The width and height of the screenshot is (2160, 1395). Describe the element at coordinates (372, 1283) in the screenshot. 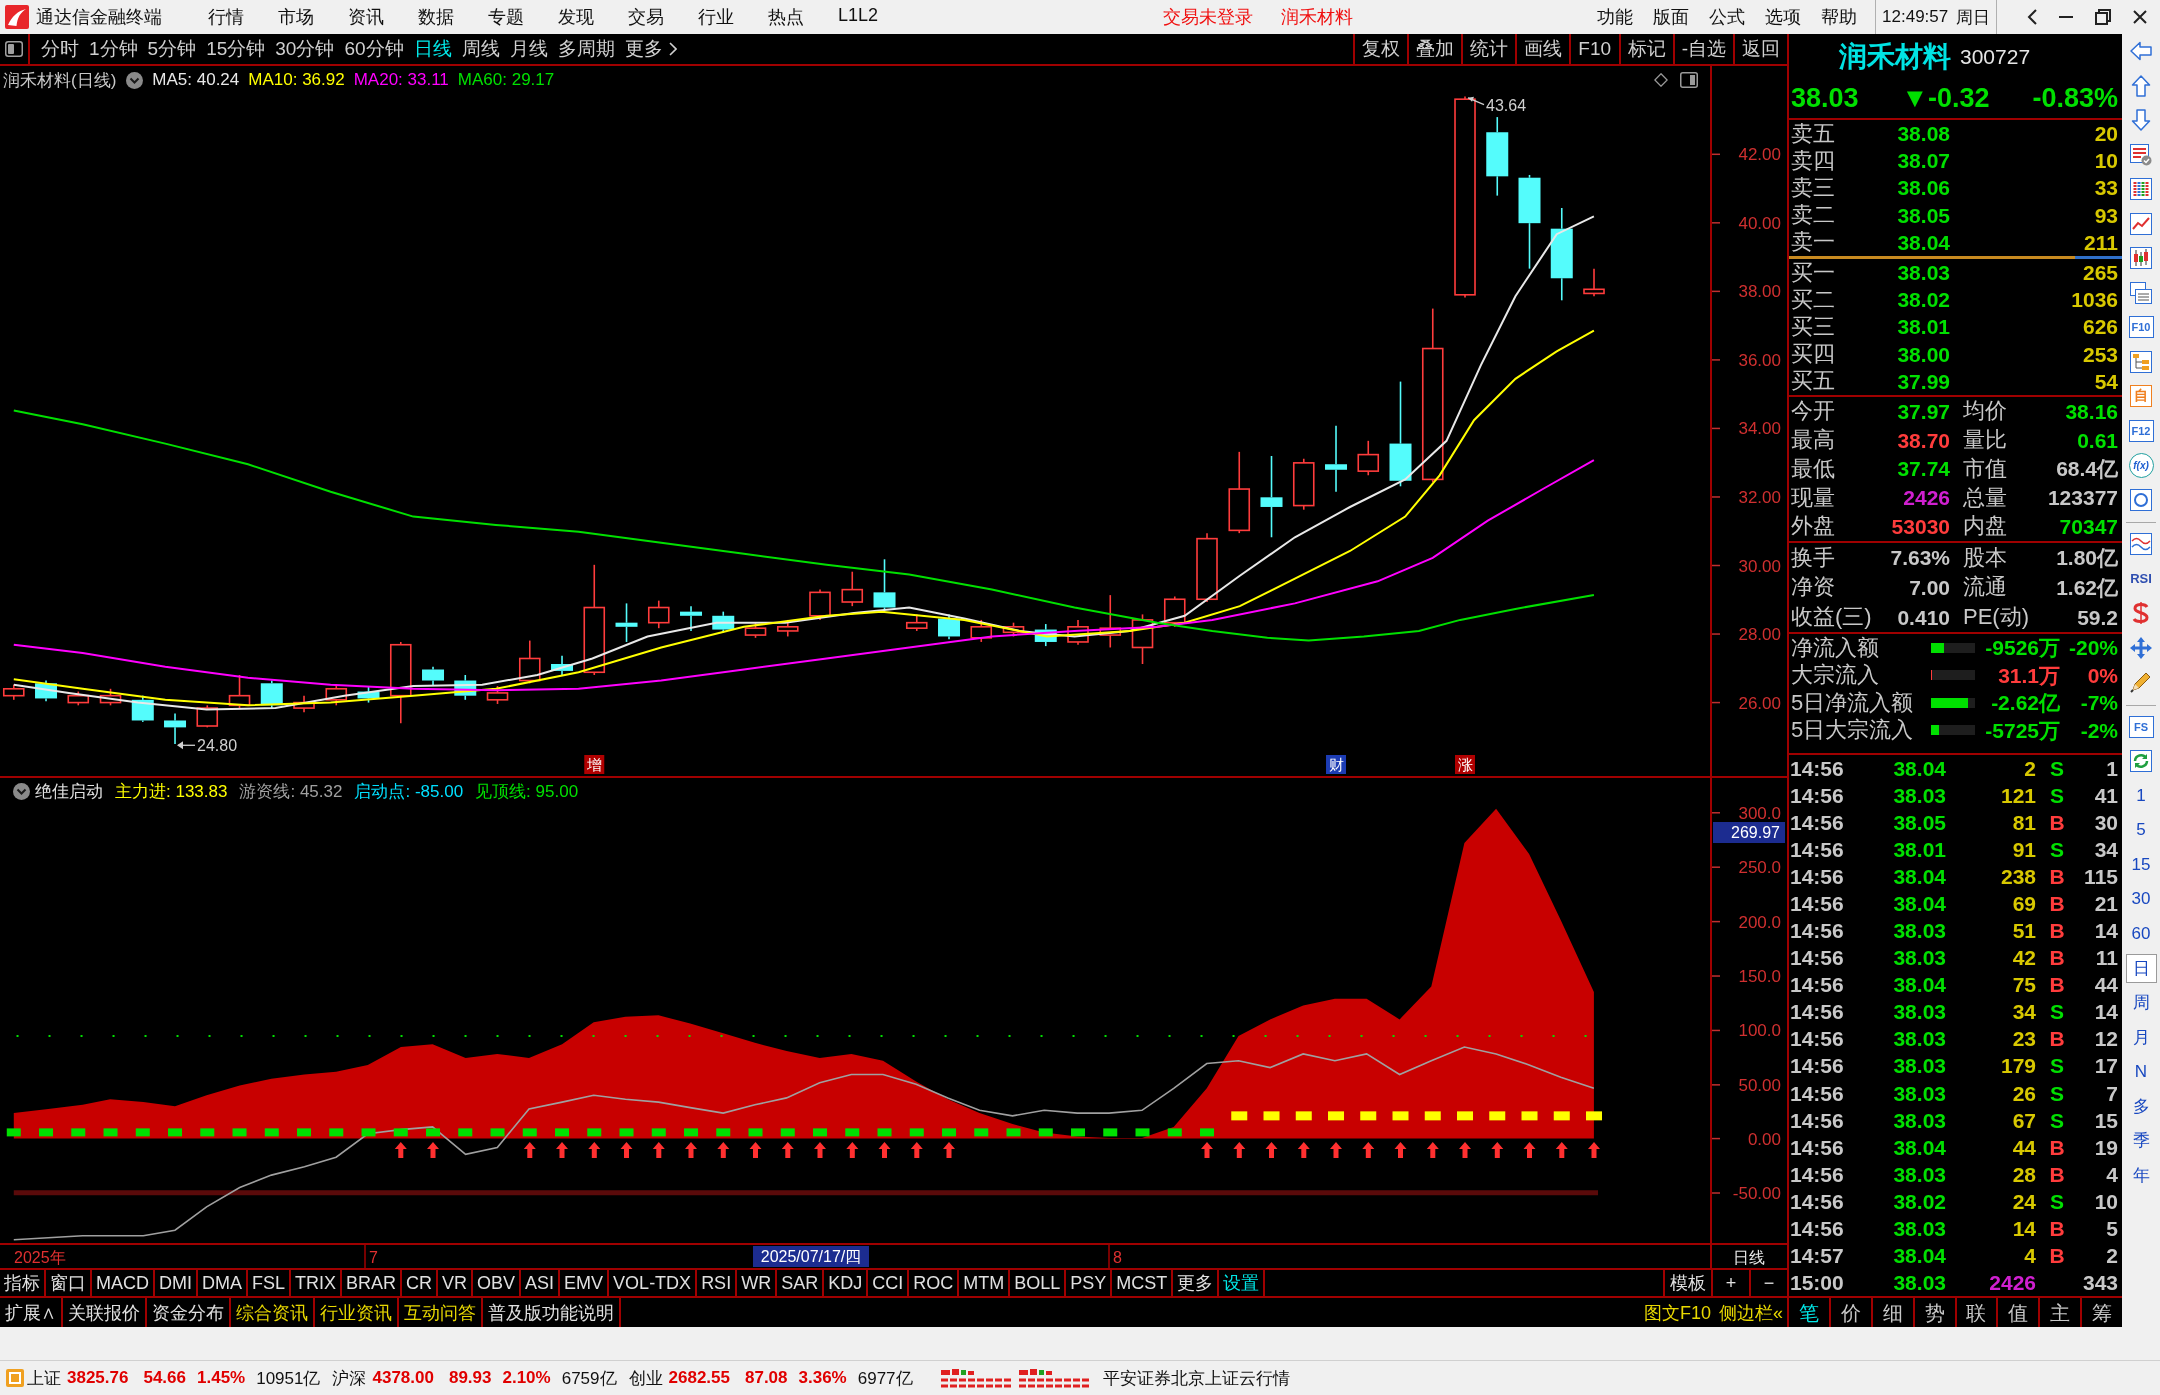

I see `indicator-tab: BRAR` at that location.